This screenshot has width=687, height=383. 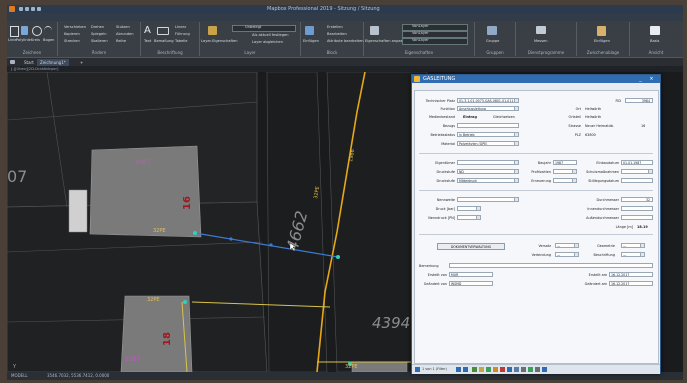 I want to click on profilzahlen-field, so click(x=565, y=171).